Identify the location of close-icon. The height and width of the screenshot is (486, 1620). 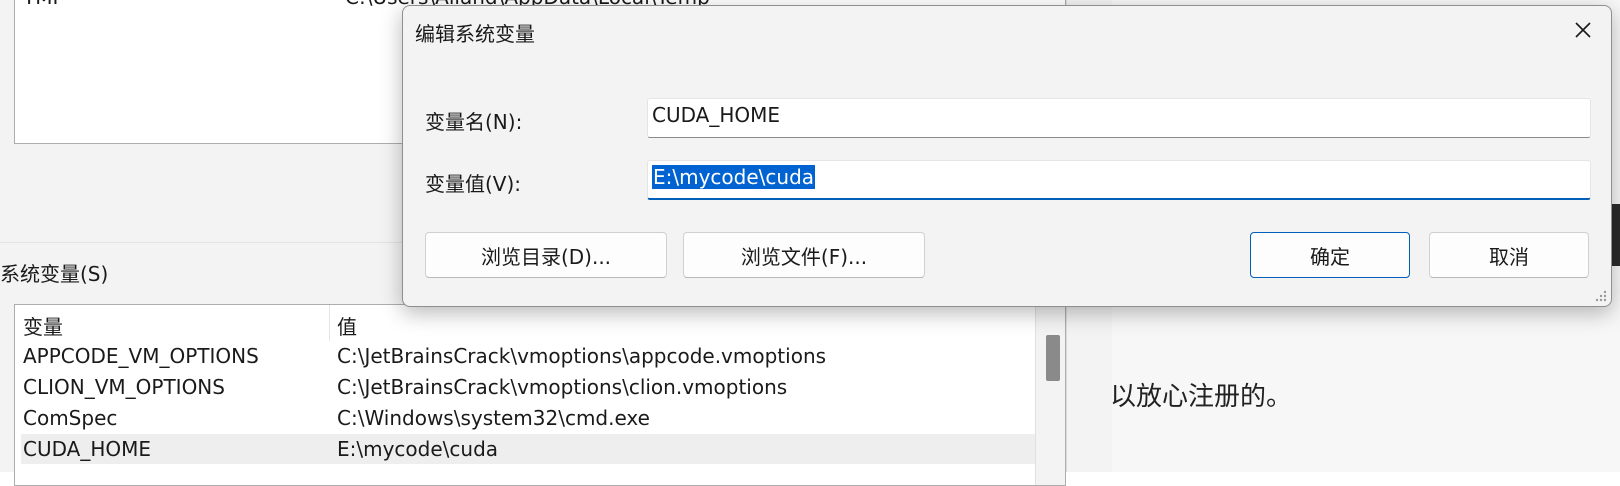
(1583, 30).